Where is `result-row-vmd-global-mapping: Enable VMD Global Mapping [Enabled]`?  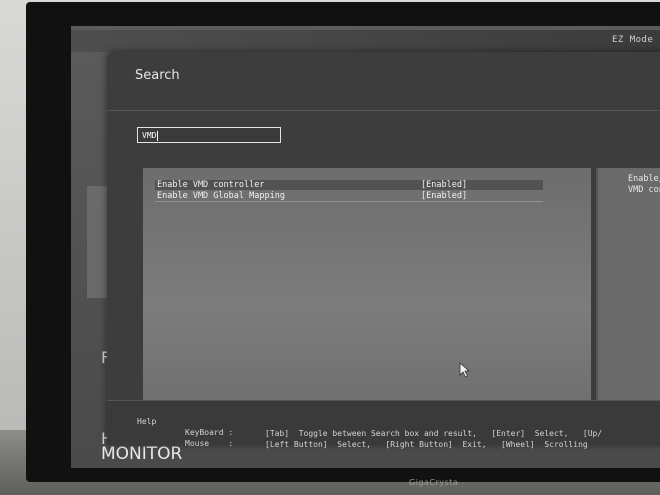
result-row-vmd-global-mapping: Enable VMD Global Mapping [Enabled] is located at coordinates (349, 196).